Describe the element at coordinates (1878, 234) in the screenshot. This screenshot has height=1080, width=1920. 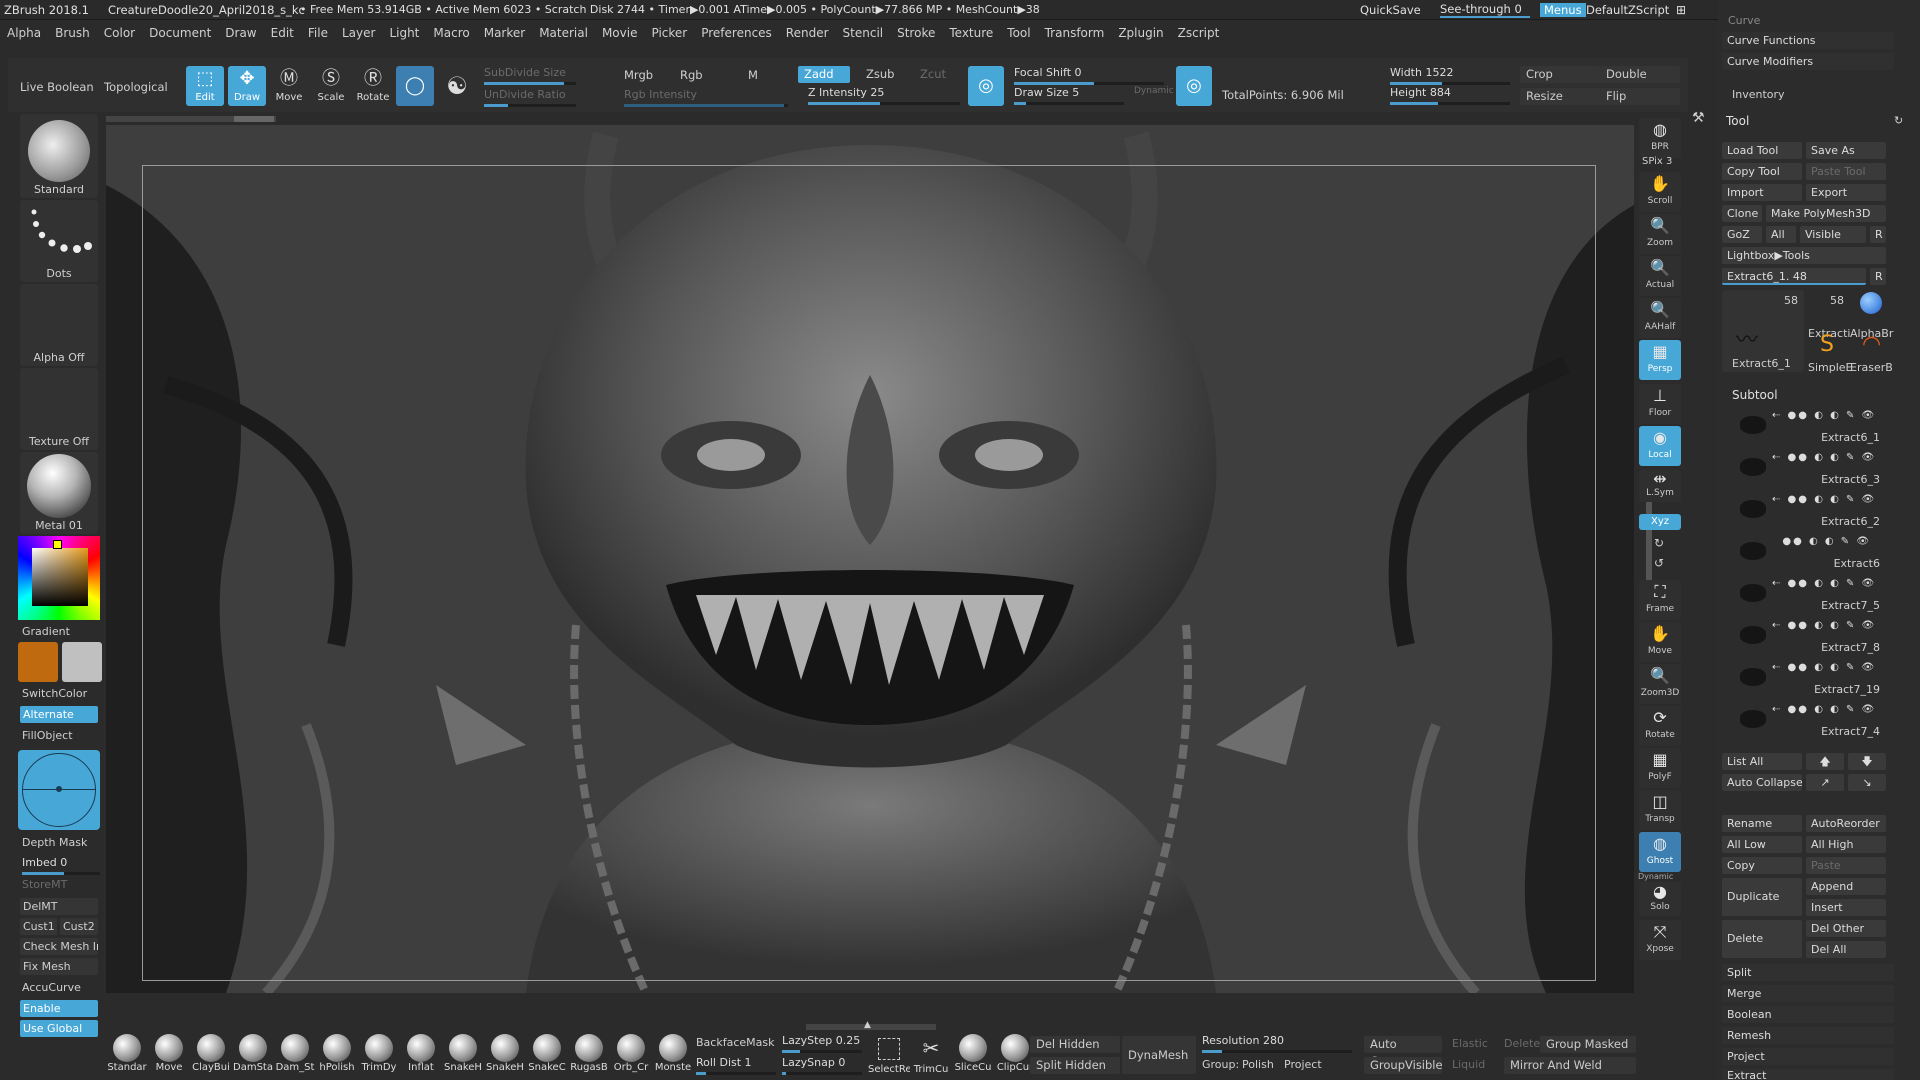
I see `goz-r-button: R` at that location.